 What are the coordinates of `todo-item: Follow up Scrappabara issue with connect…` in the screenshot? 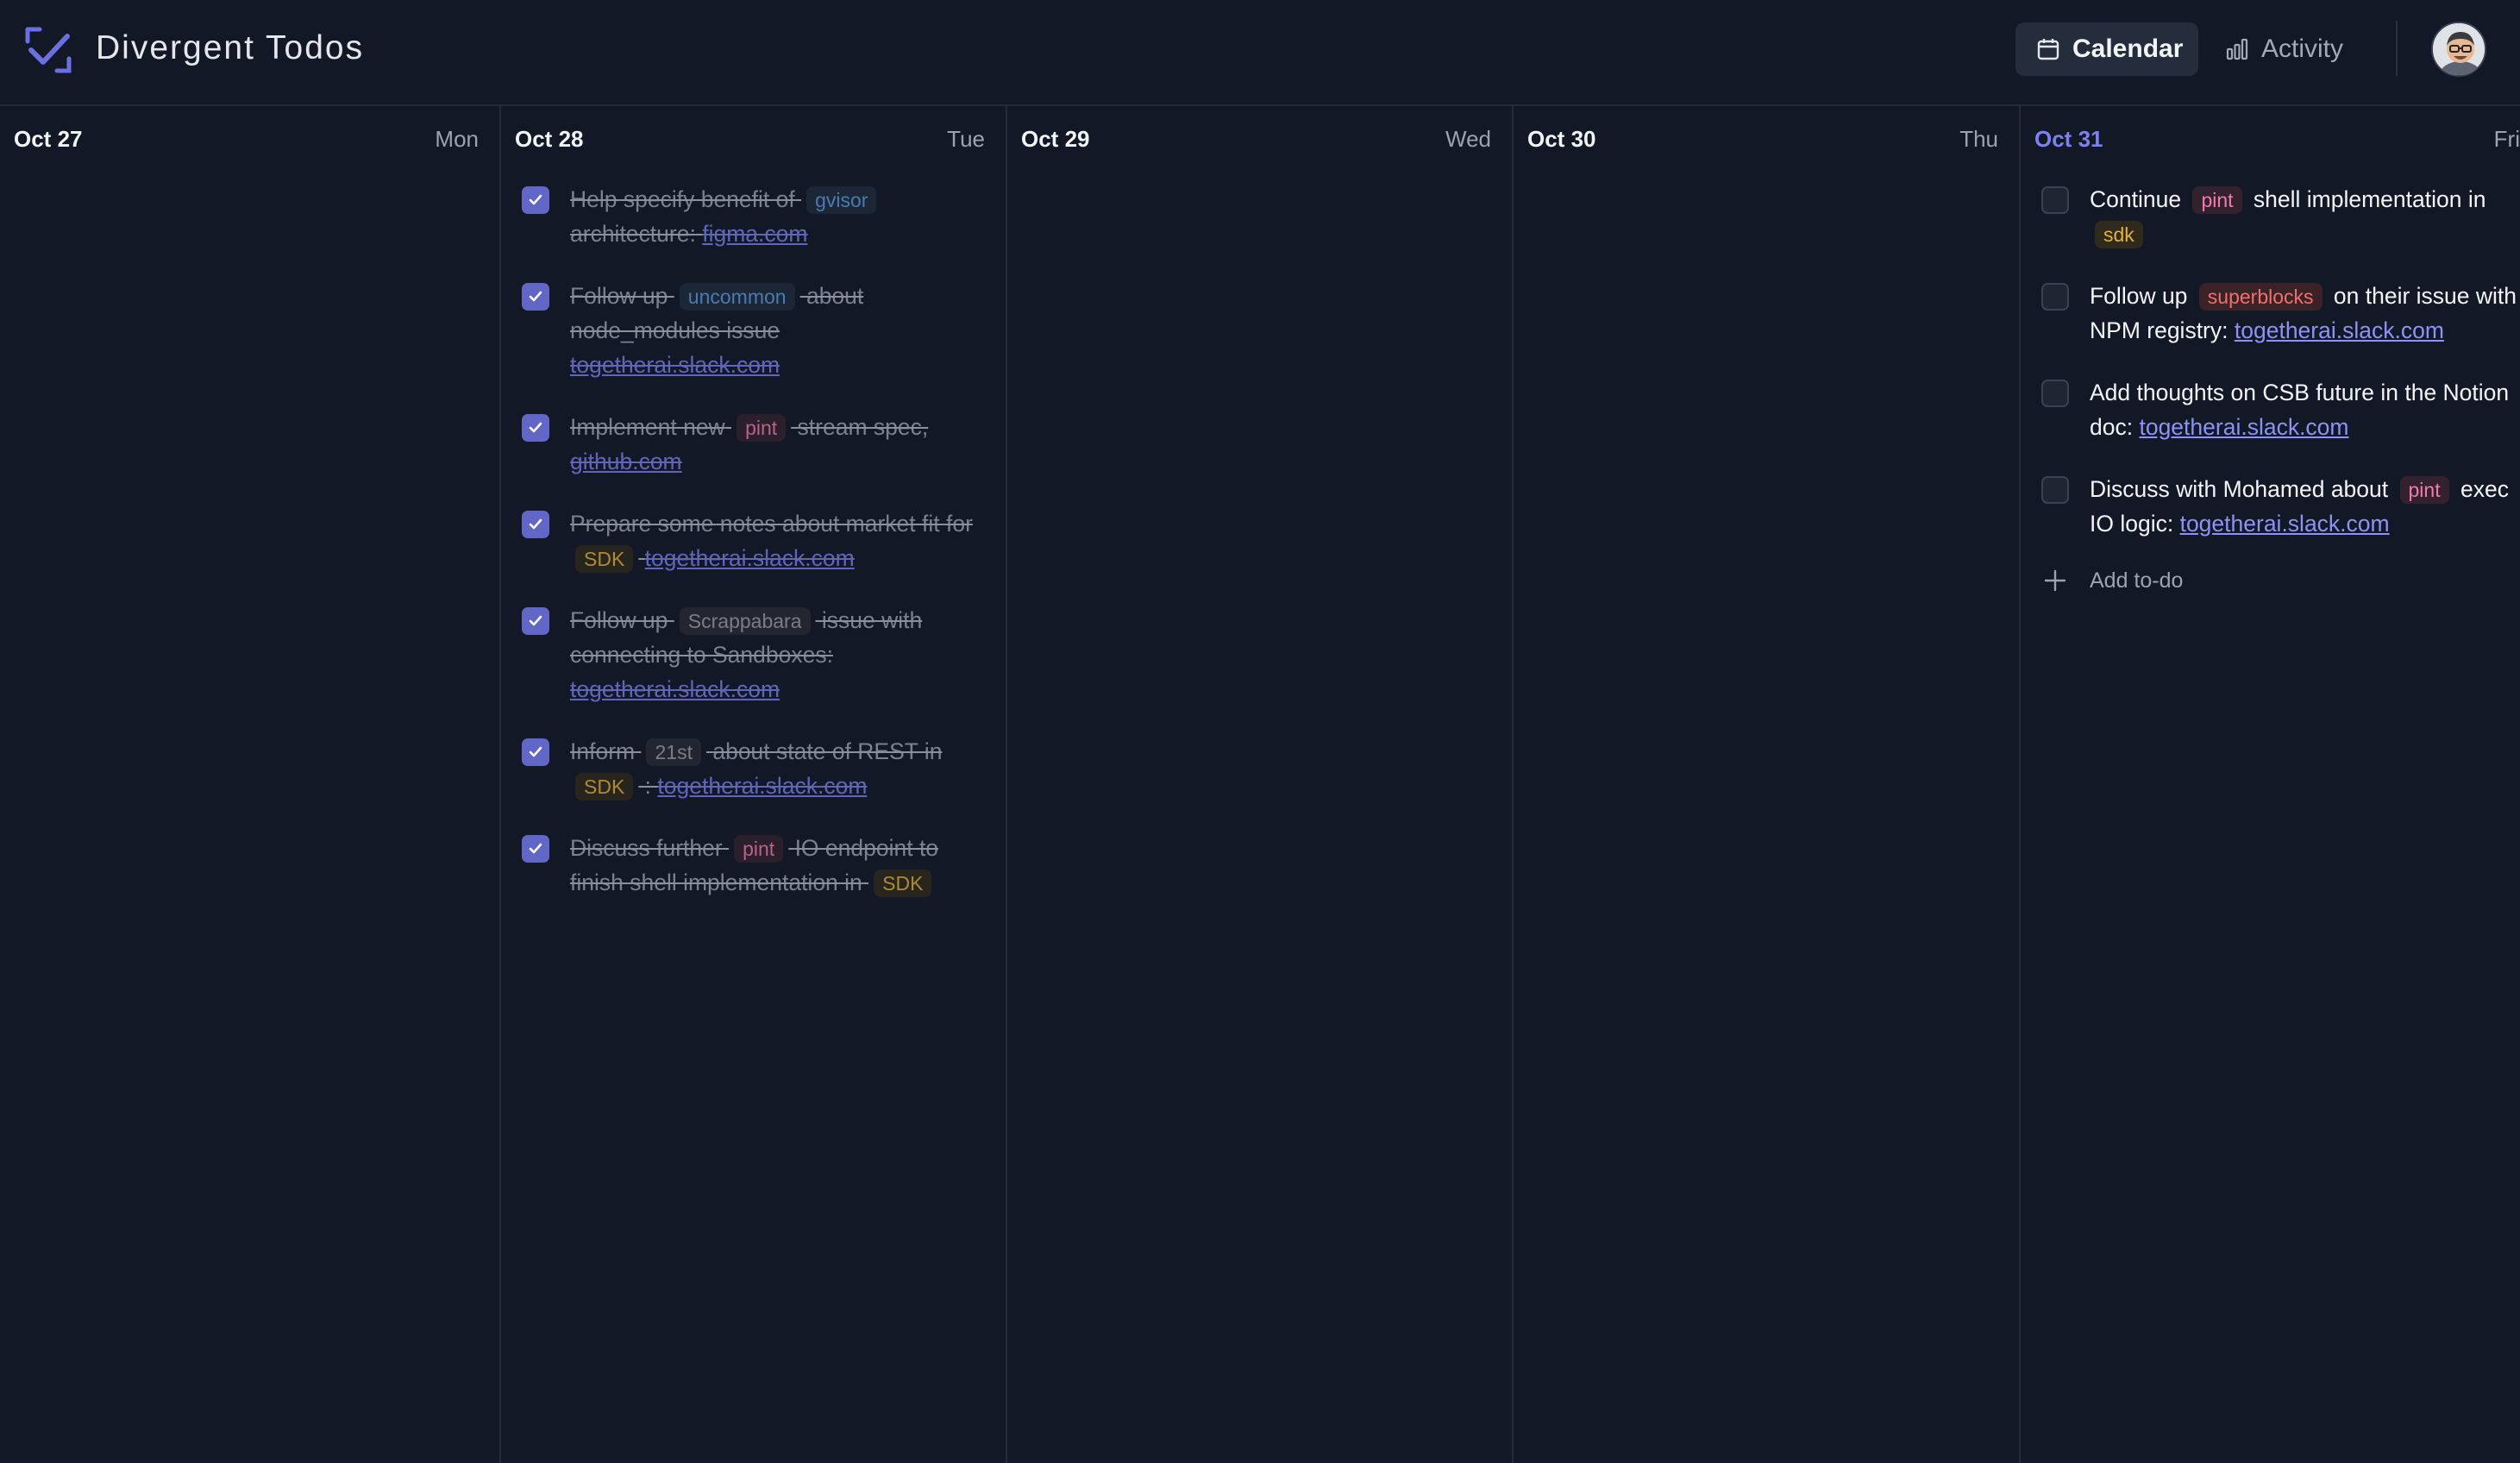 It's located at (755, 654).